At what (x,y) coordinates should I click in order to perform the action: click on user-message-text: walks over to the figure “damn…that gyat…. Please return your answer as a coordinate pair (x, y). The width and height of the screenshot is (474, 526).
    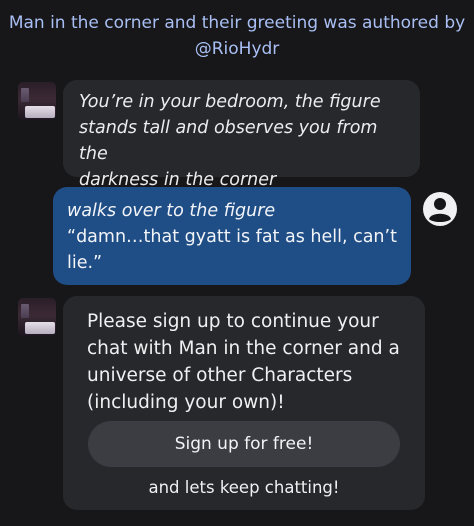
    Looking at the image, I should click on (232, 237).